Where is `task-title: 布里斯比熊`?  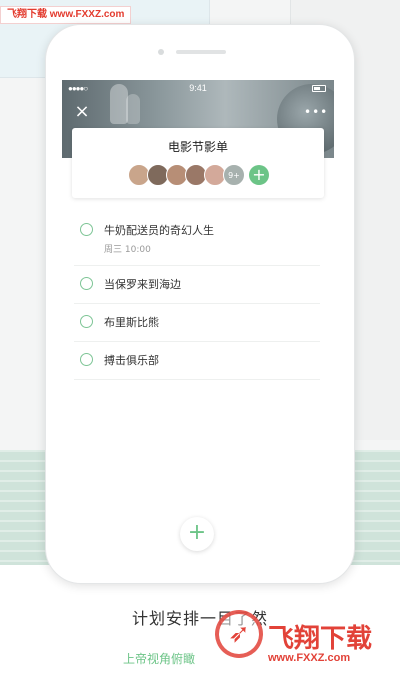 task-title: 布里斯比熊 is located at coordinates (131, 322).